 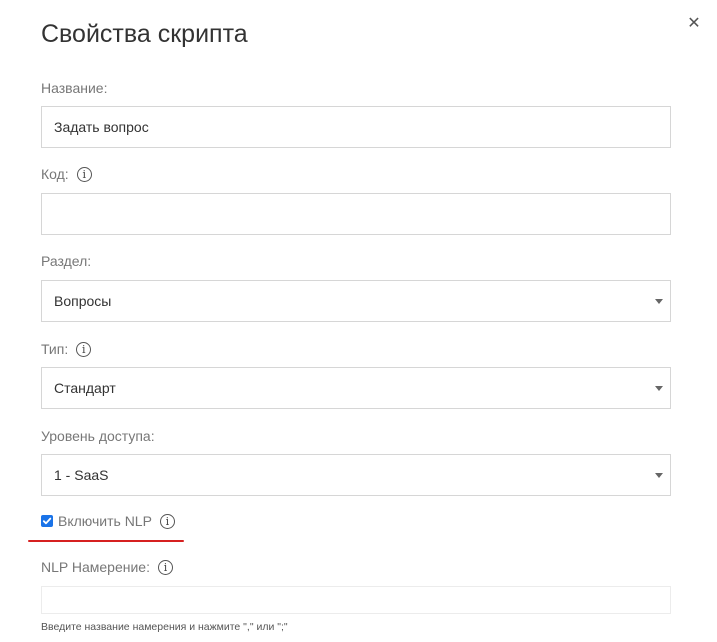 I want to click on checkmark-icon, so click(x=47, y=521).